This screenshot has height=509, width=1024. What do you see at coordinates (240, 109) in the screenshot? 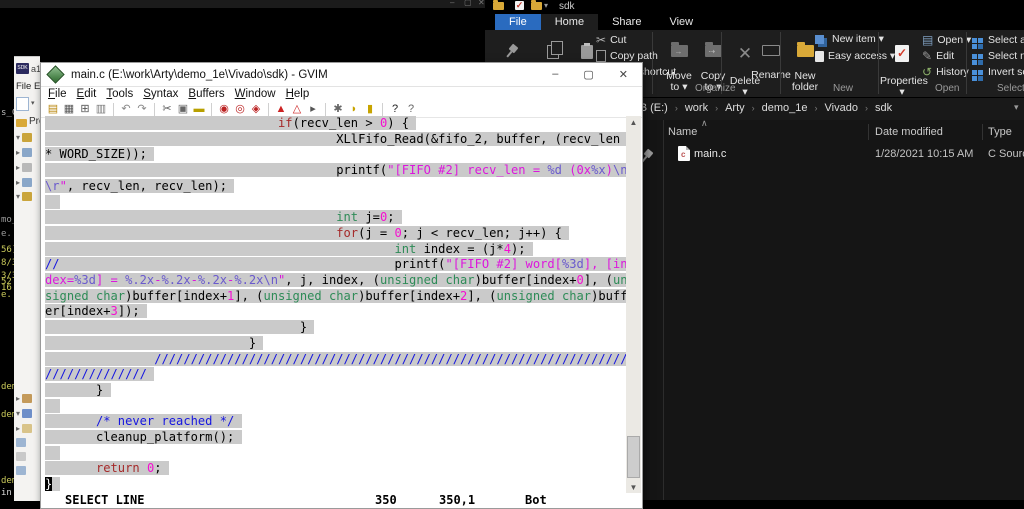
I see `find-prev-icon: ◎` at bounding box center [240, 109].